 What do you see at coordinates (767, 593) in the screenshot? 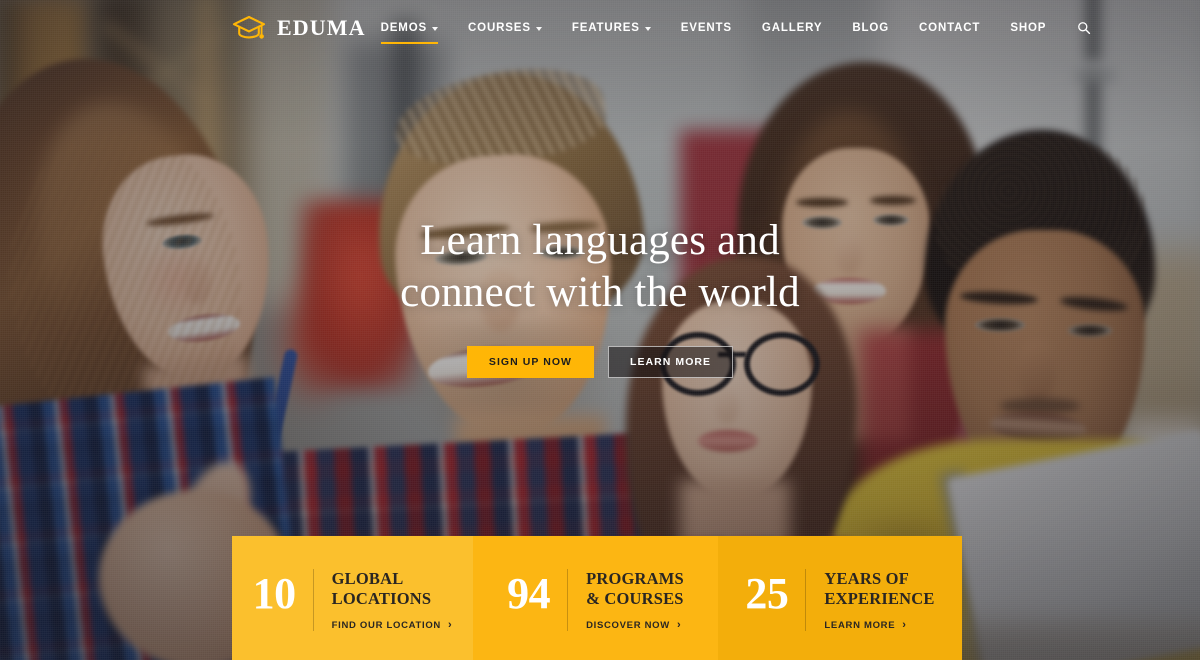
I see `stat-number: 25` at bounding box center [767, 593].